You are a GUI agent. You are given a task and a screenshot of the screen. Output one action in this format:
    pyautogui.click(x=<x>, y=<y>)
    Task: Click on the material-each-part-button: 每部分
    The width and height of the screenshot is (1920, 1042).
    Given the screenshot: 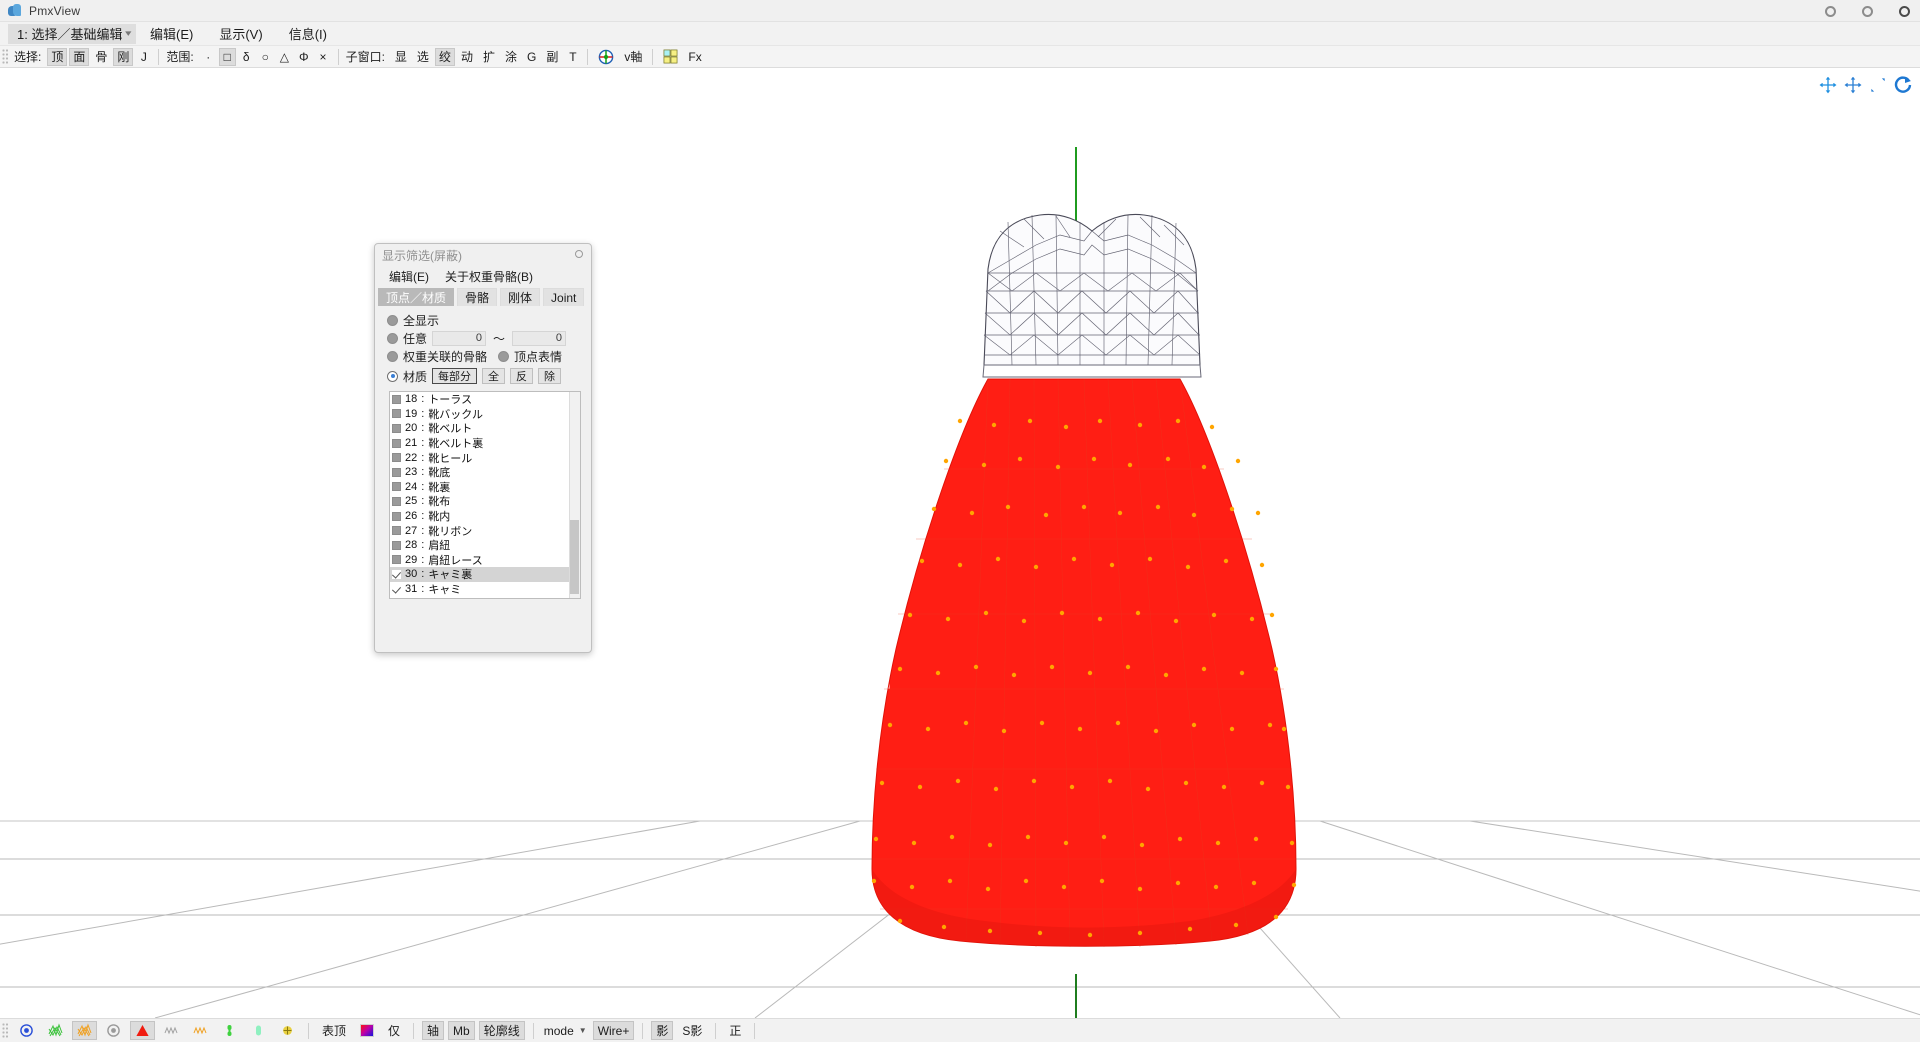 What is the action you would take?
    pyautogui.click(x=455, y=376)
    